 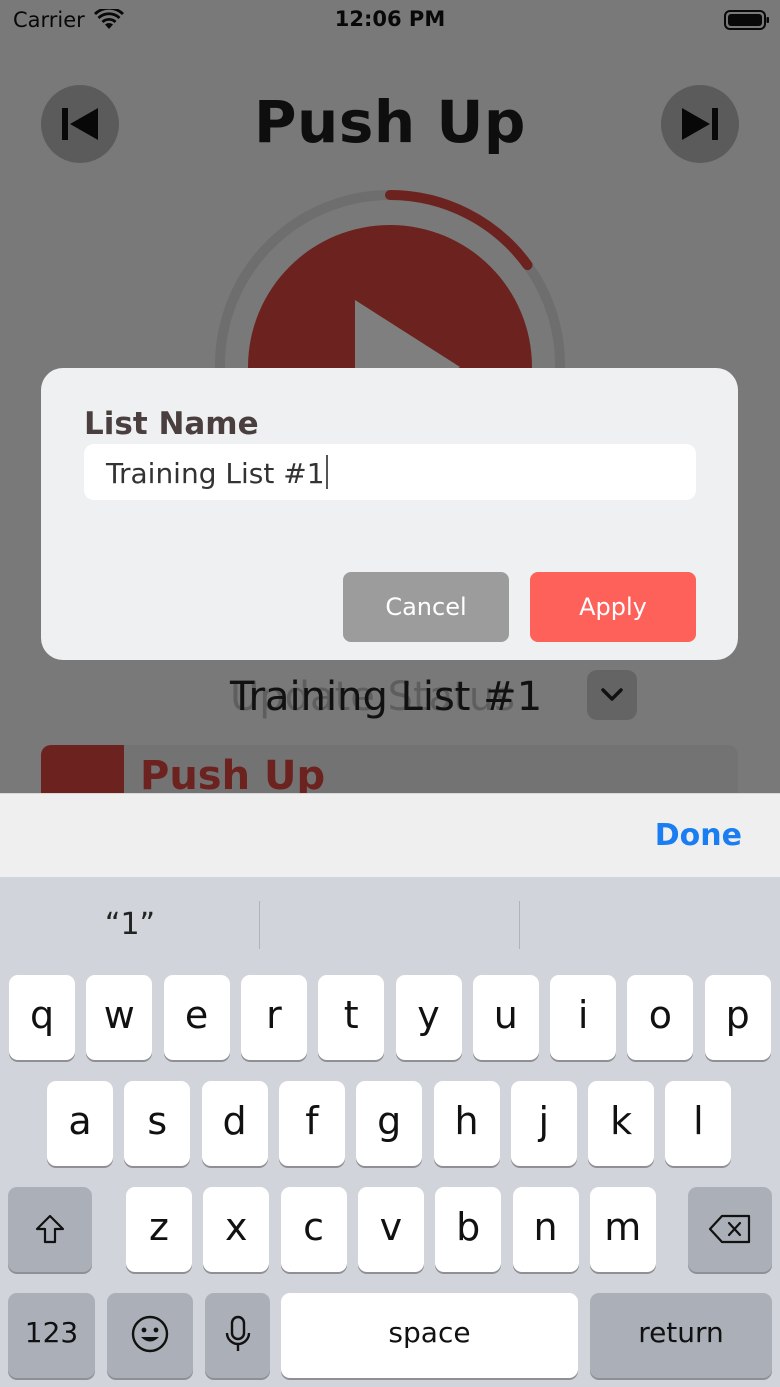 What do you see at coordinates (583, 1017) in the screenshot?
I see `key-i: i` at bounding box center [583, 1017].